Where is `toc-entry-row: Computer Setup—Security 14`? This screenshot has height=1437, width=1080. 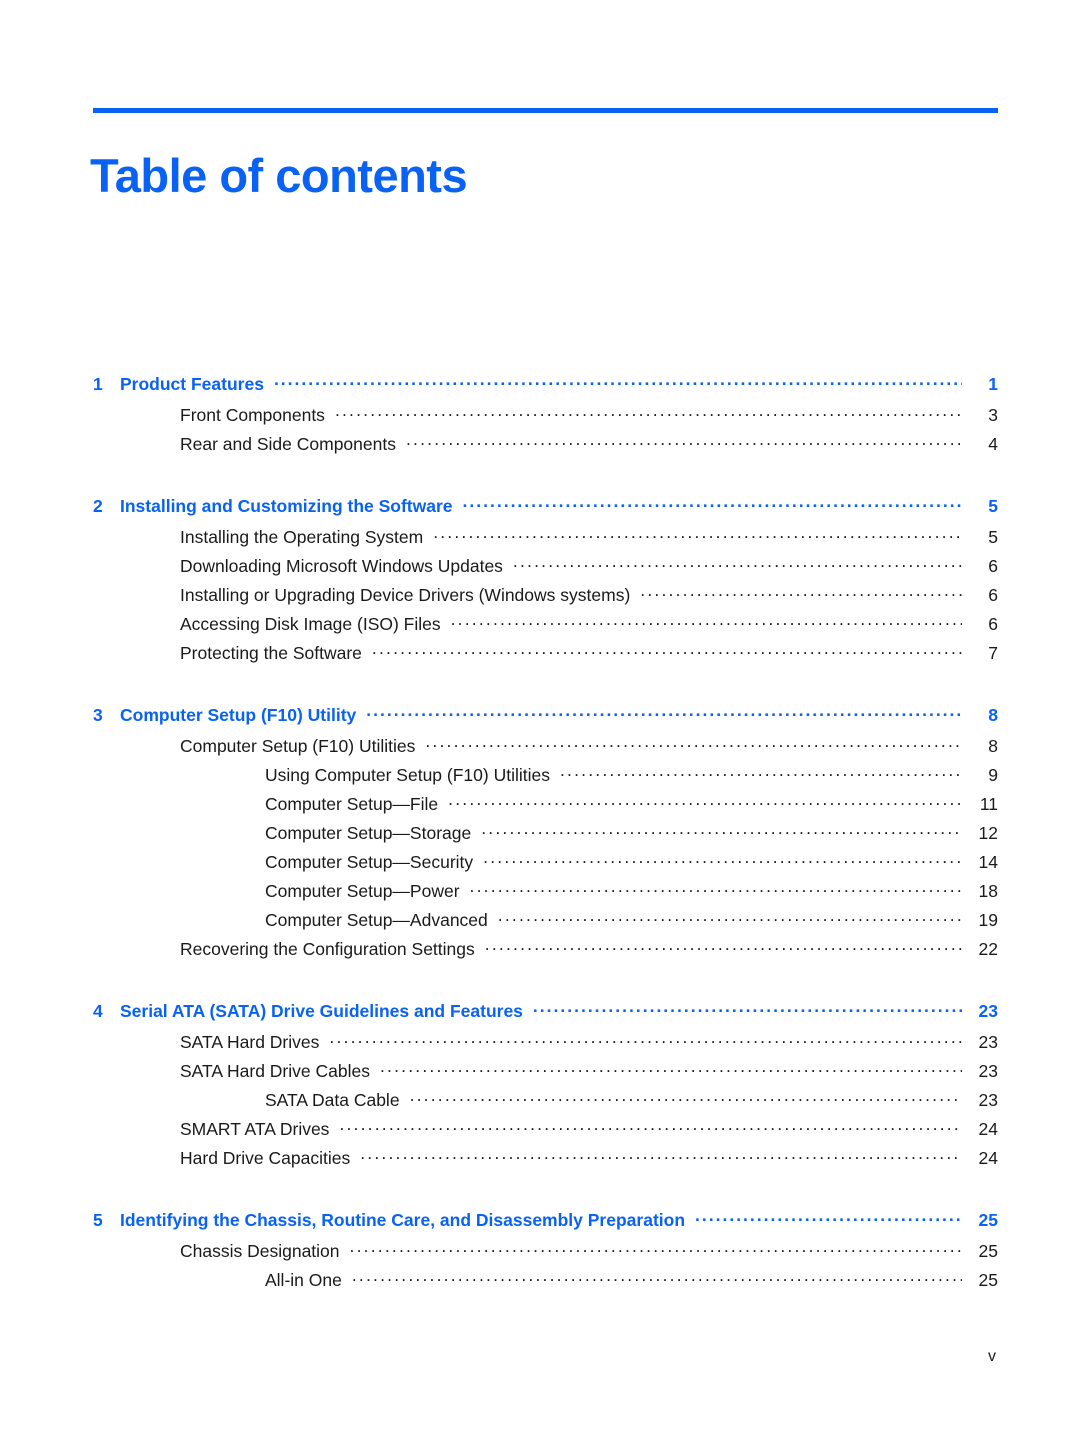 toc-entry-row: Computer Setup—Security 14 is located at coordinates (545, 864).